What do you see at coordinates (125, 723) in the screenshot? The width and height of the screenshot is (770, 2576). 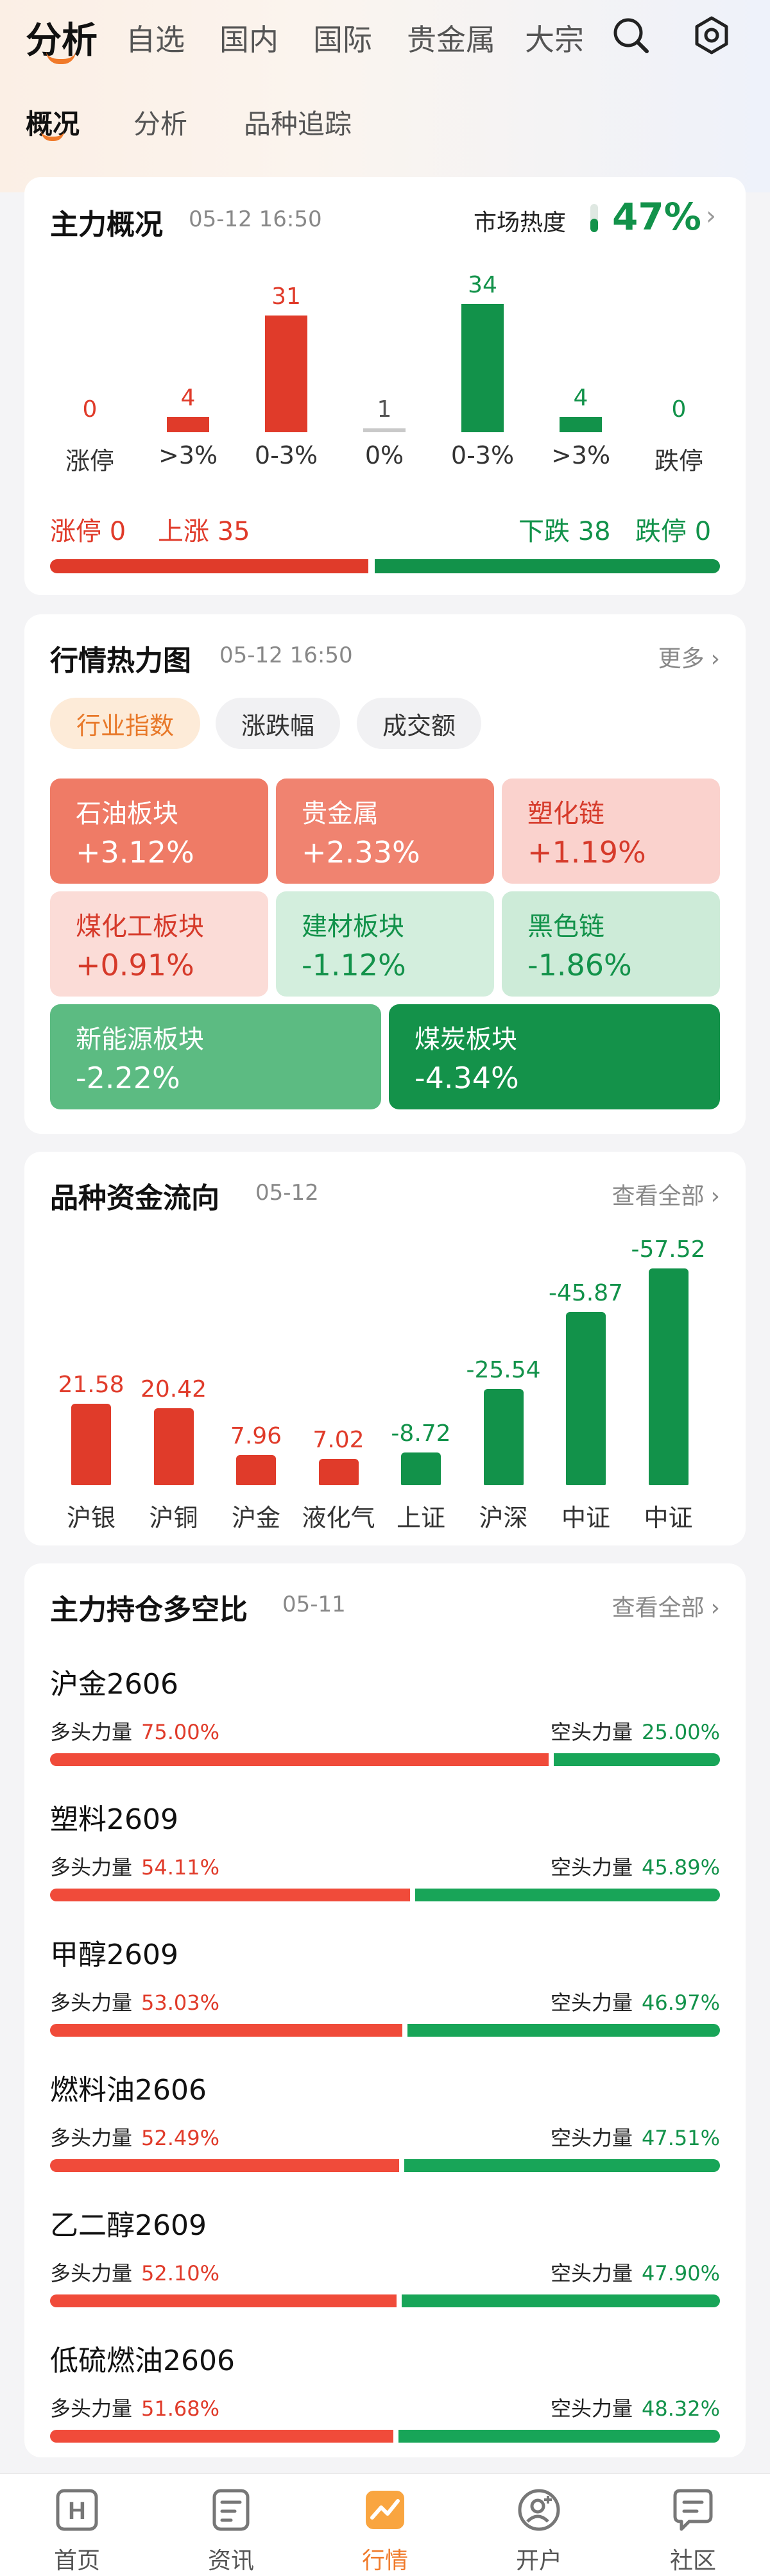 I see `pill-industry-index: 行业指数` at bounding box center [125, 723].